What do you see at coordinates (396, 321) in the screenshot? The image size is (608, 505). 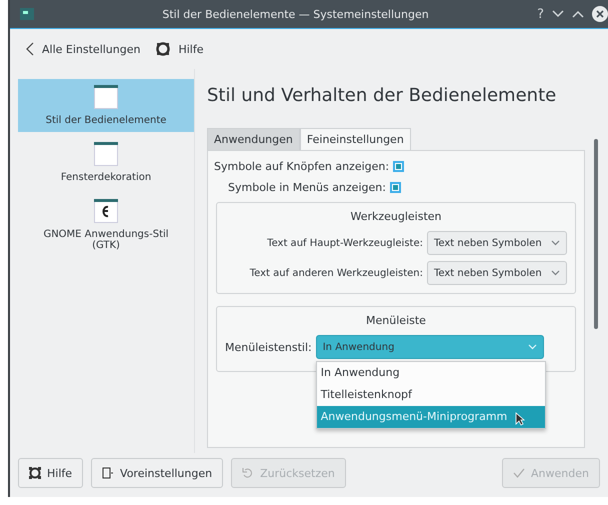 I see `group-title: Menüleiste` at bounding box center [396, 321].